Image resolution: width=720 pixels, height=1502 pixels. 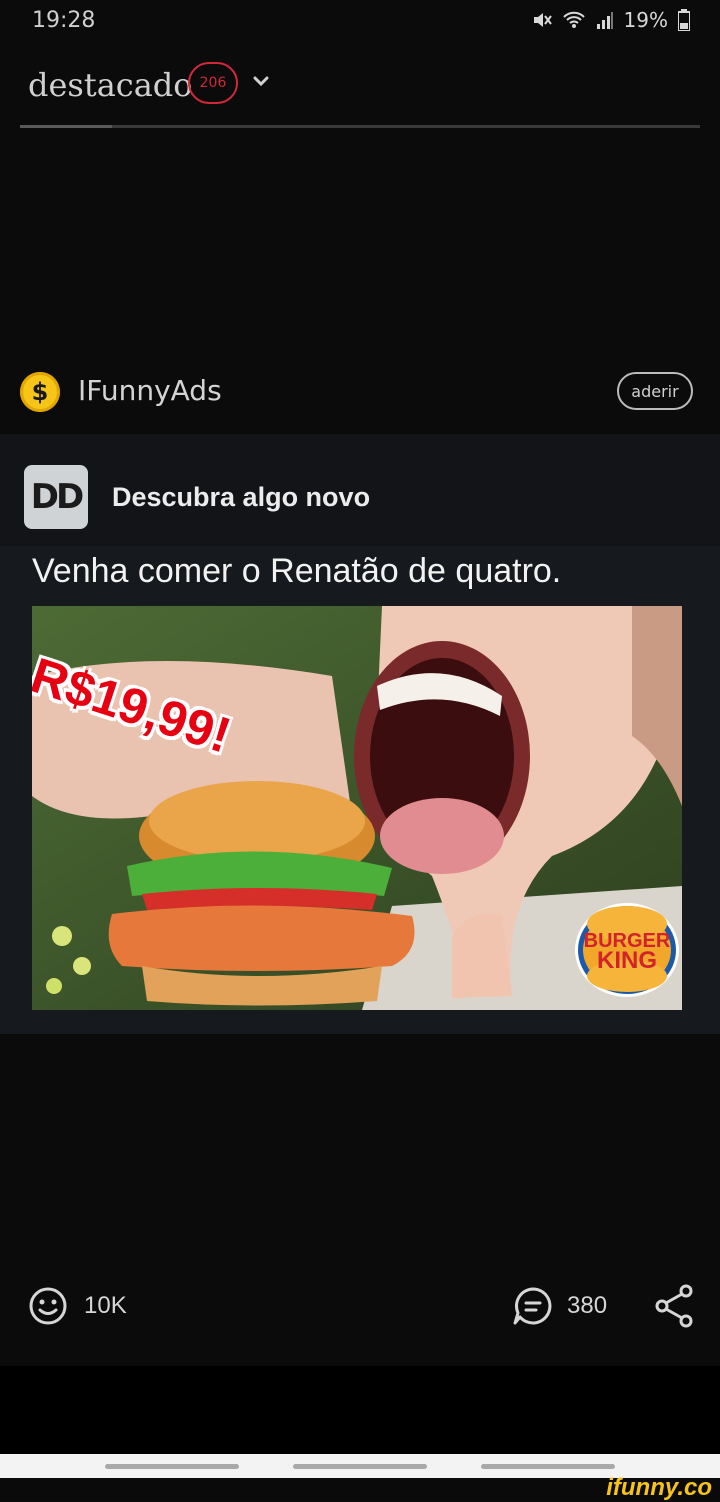 What do you see at coordinates (645, 20) in the screenshot?
I see `battery-percent: 19%` at bounding box center [645, 20].